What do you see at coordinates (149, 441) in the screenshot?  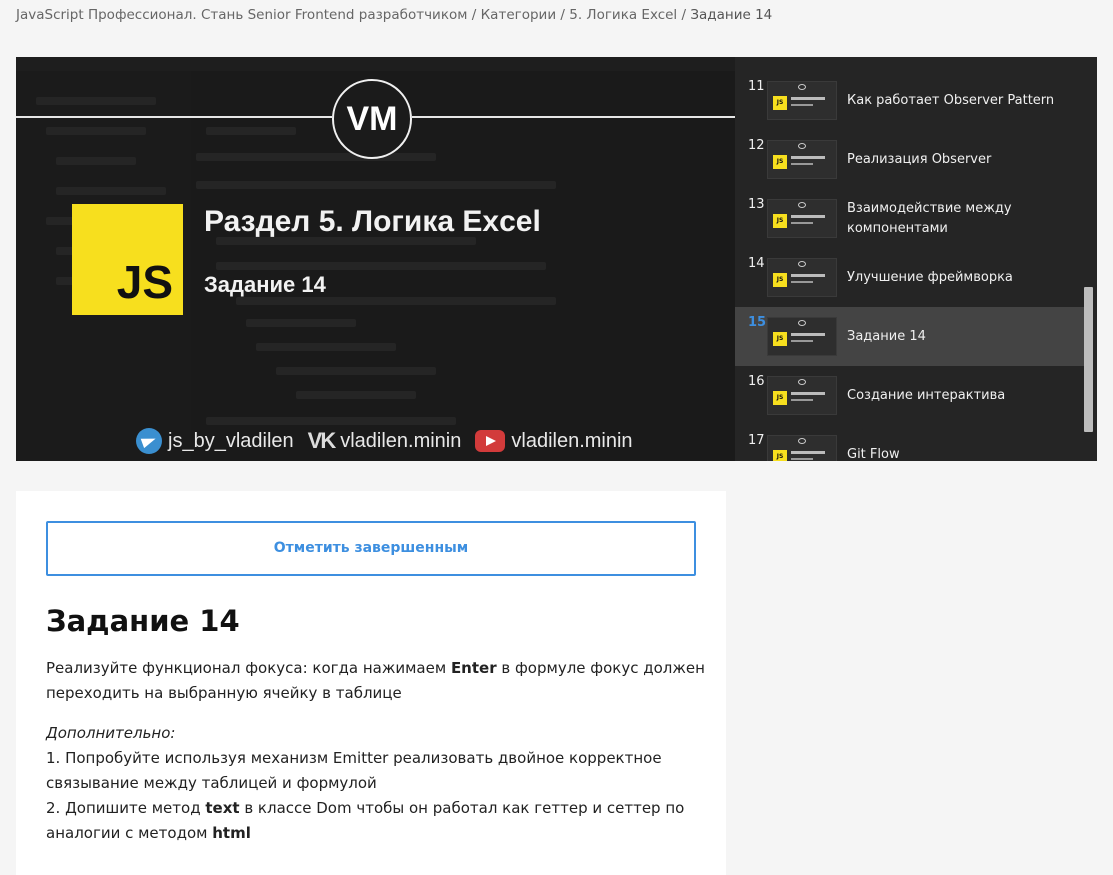 I see `telegram-icon` at bounding box center [149, 441].